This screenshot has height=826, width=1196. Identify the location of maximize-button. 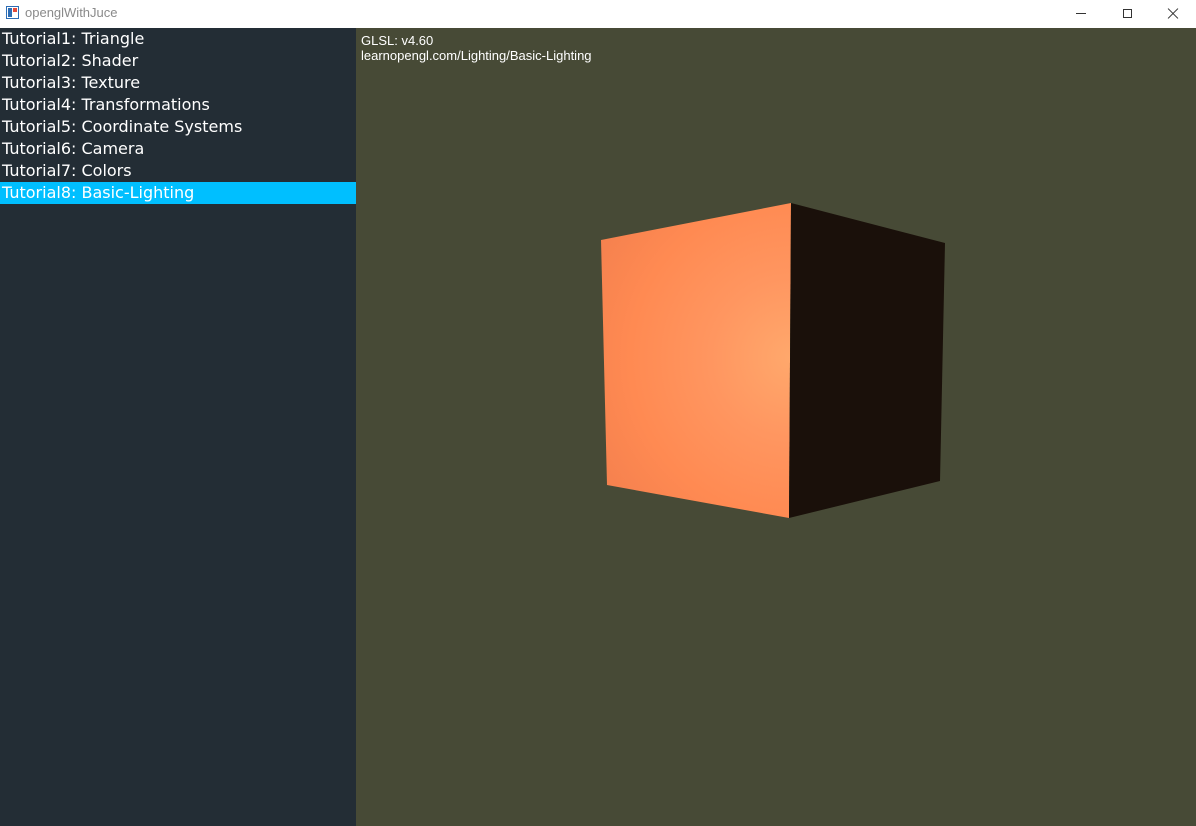
(1127, 13).